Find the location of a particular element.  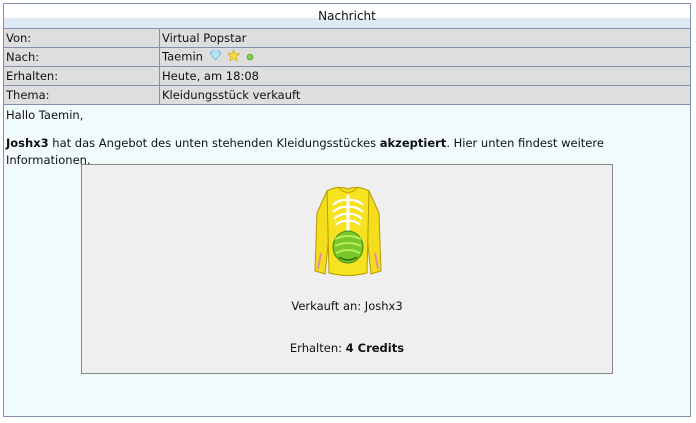

meta-row-to: Nach: Taemin is located at coordinates (347, 57).